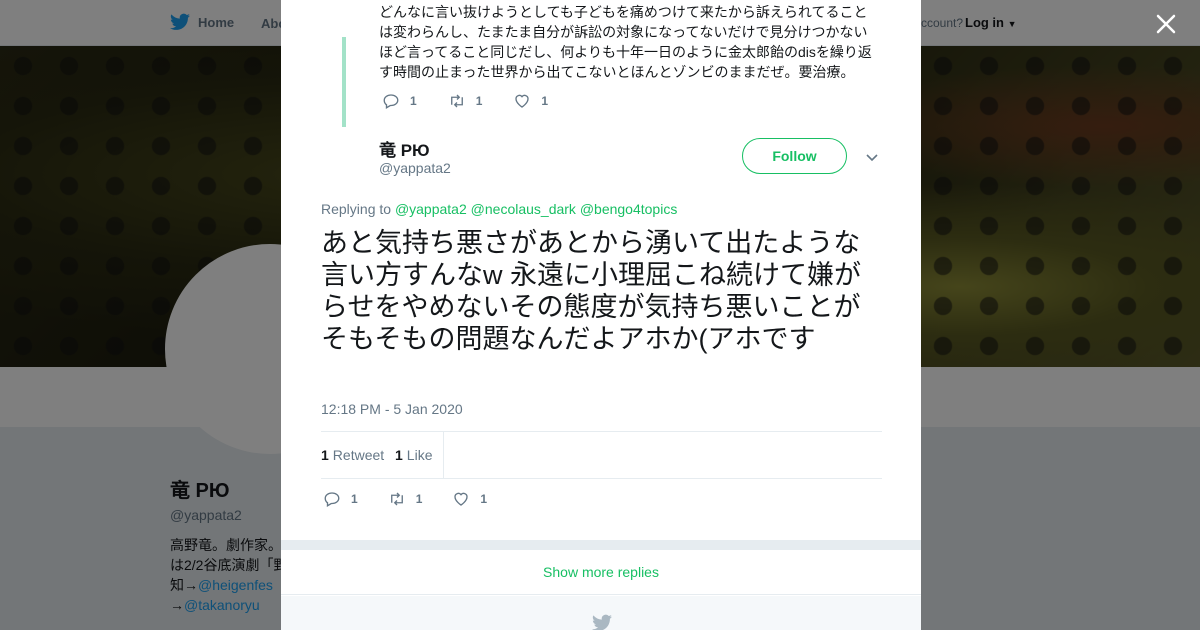 This screenshot has width=1200, height=630. What do you see at coordinates (523, 209) in the screenshot?
I see `mention-link: @necolaus_dark` at bounding box center [523, 209].